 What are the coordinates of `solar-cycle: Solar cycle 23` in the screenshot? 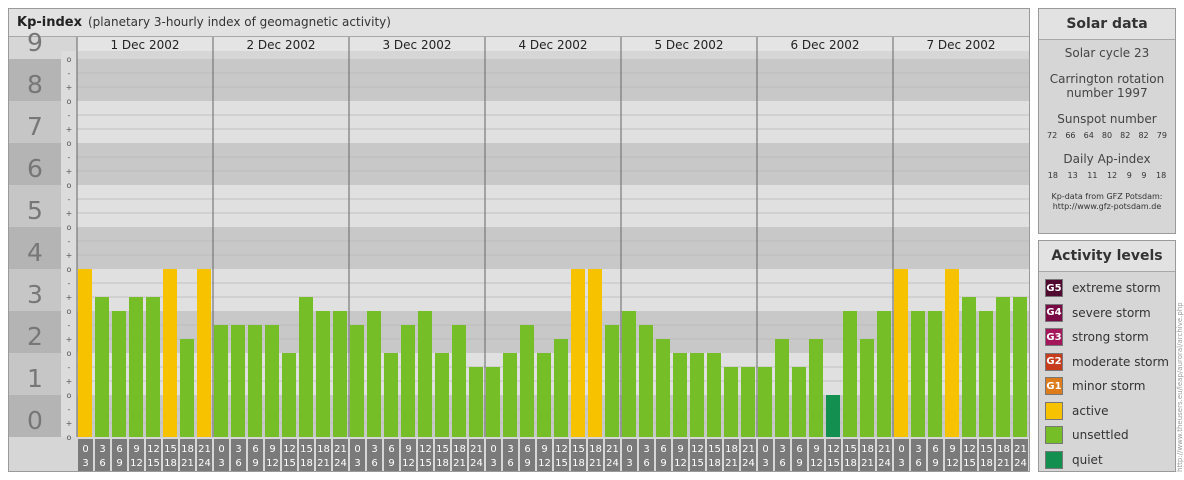 It's located at (1107, 53).